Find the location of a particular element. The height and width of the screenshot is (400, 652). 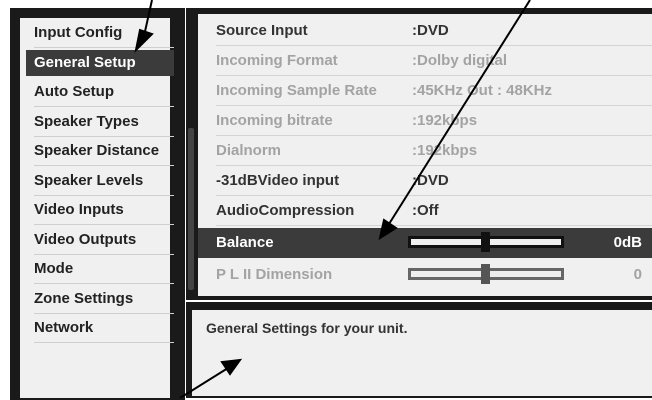

annotation-arrow-menu is located at coordinates (148, 18).